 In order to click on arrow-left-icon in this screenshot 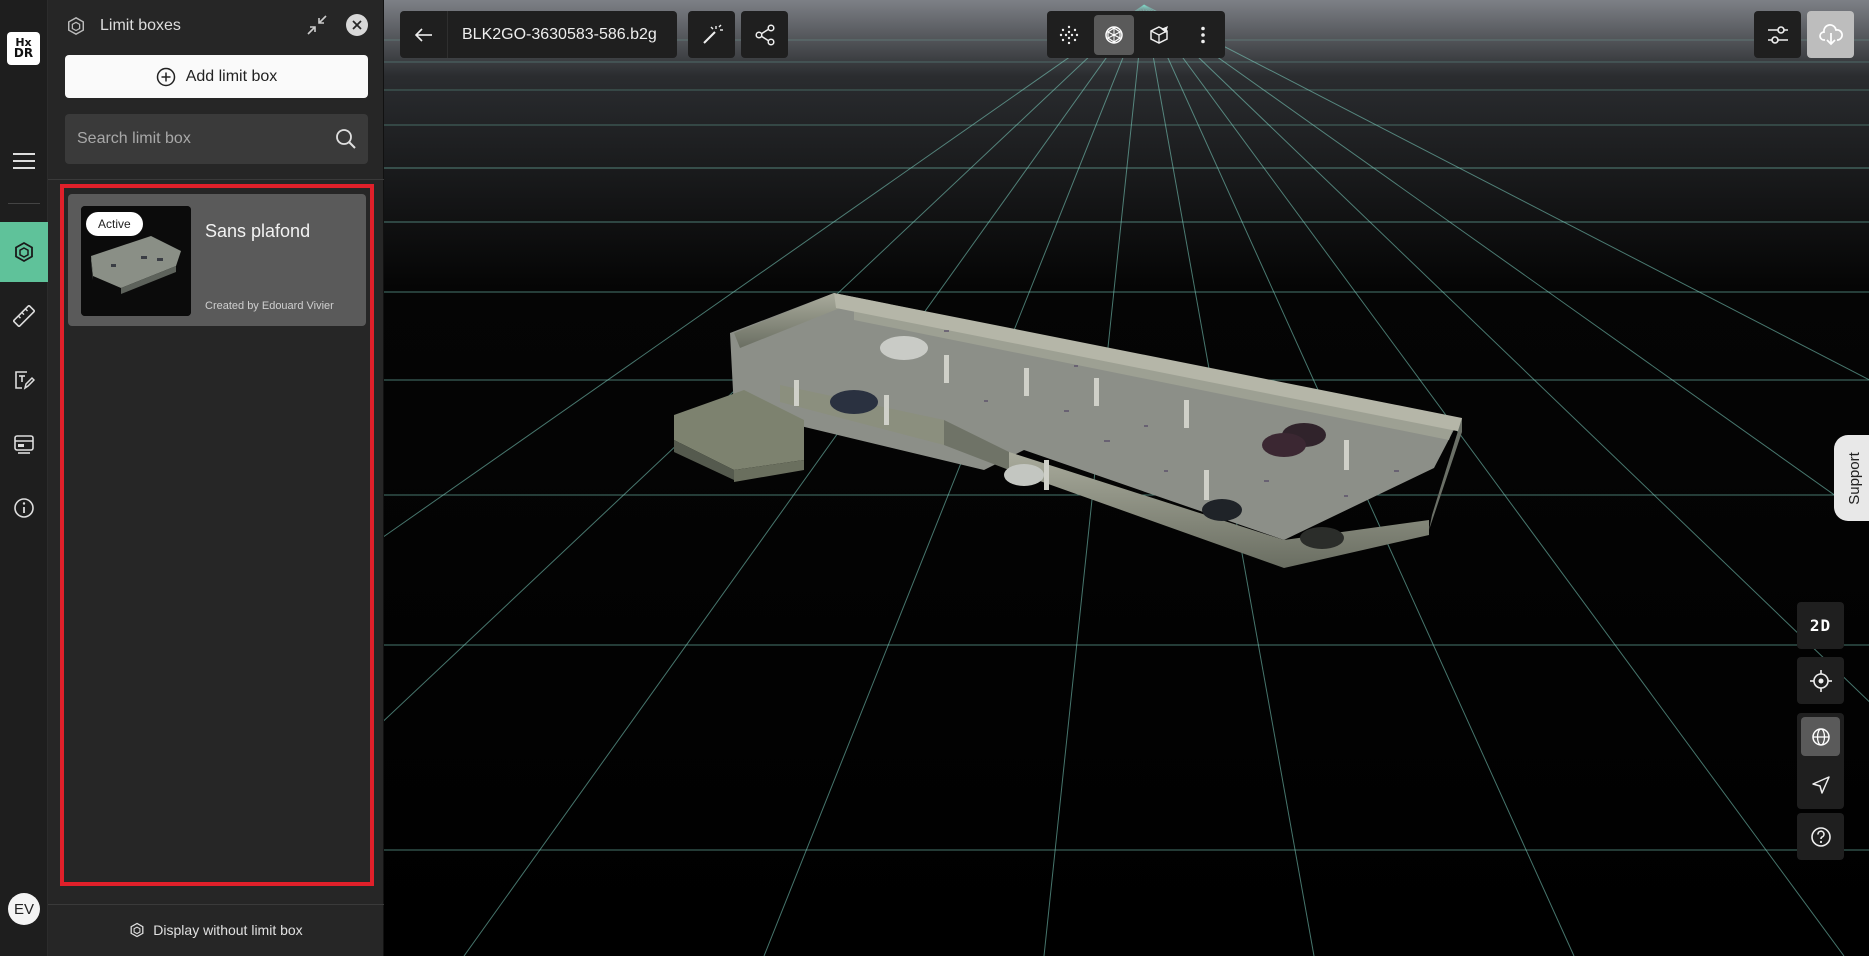, I will do `click(423, 34)`.